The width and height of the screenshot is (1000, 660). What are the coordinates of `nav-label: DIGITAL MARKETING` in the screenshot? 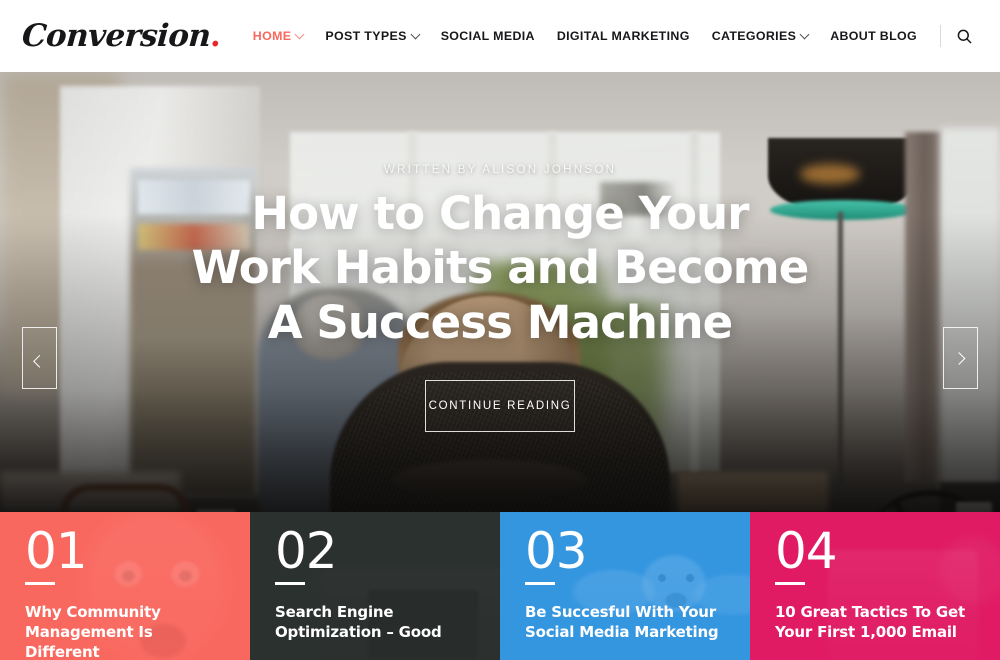 It's located at (623, 36).